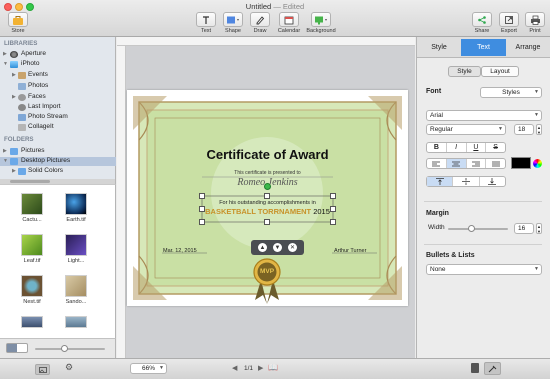  Describe the element at coordinates (76, 204) in the screenshot. I see `thumbnail-earth` at that location.